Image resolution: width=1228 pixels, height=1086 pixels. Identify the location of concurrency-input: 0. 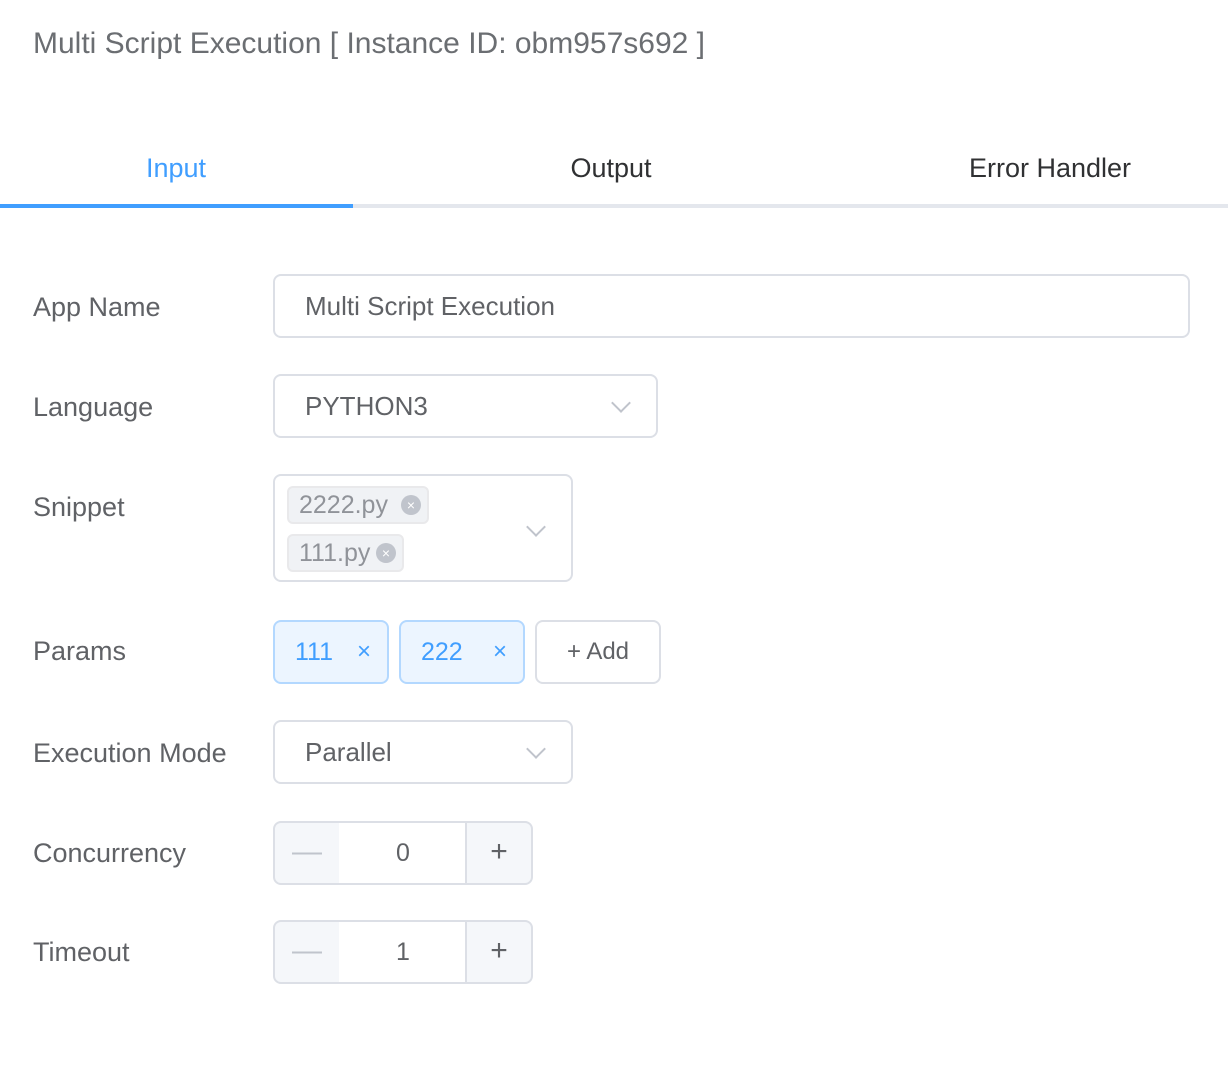
(403, 853).